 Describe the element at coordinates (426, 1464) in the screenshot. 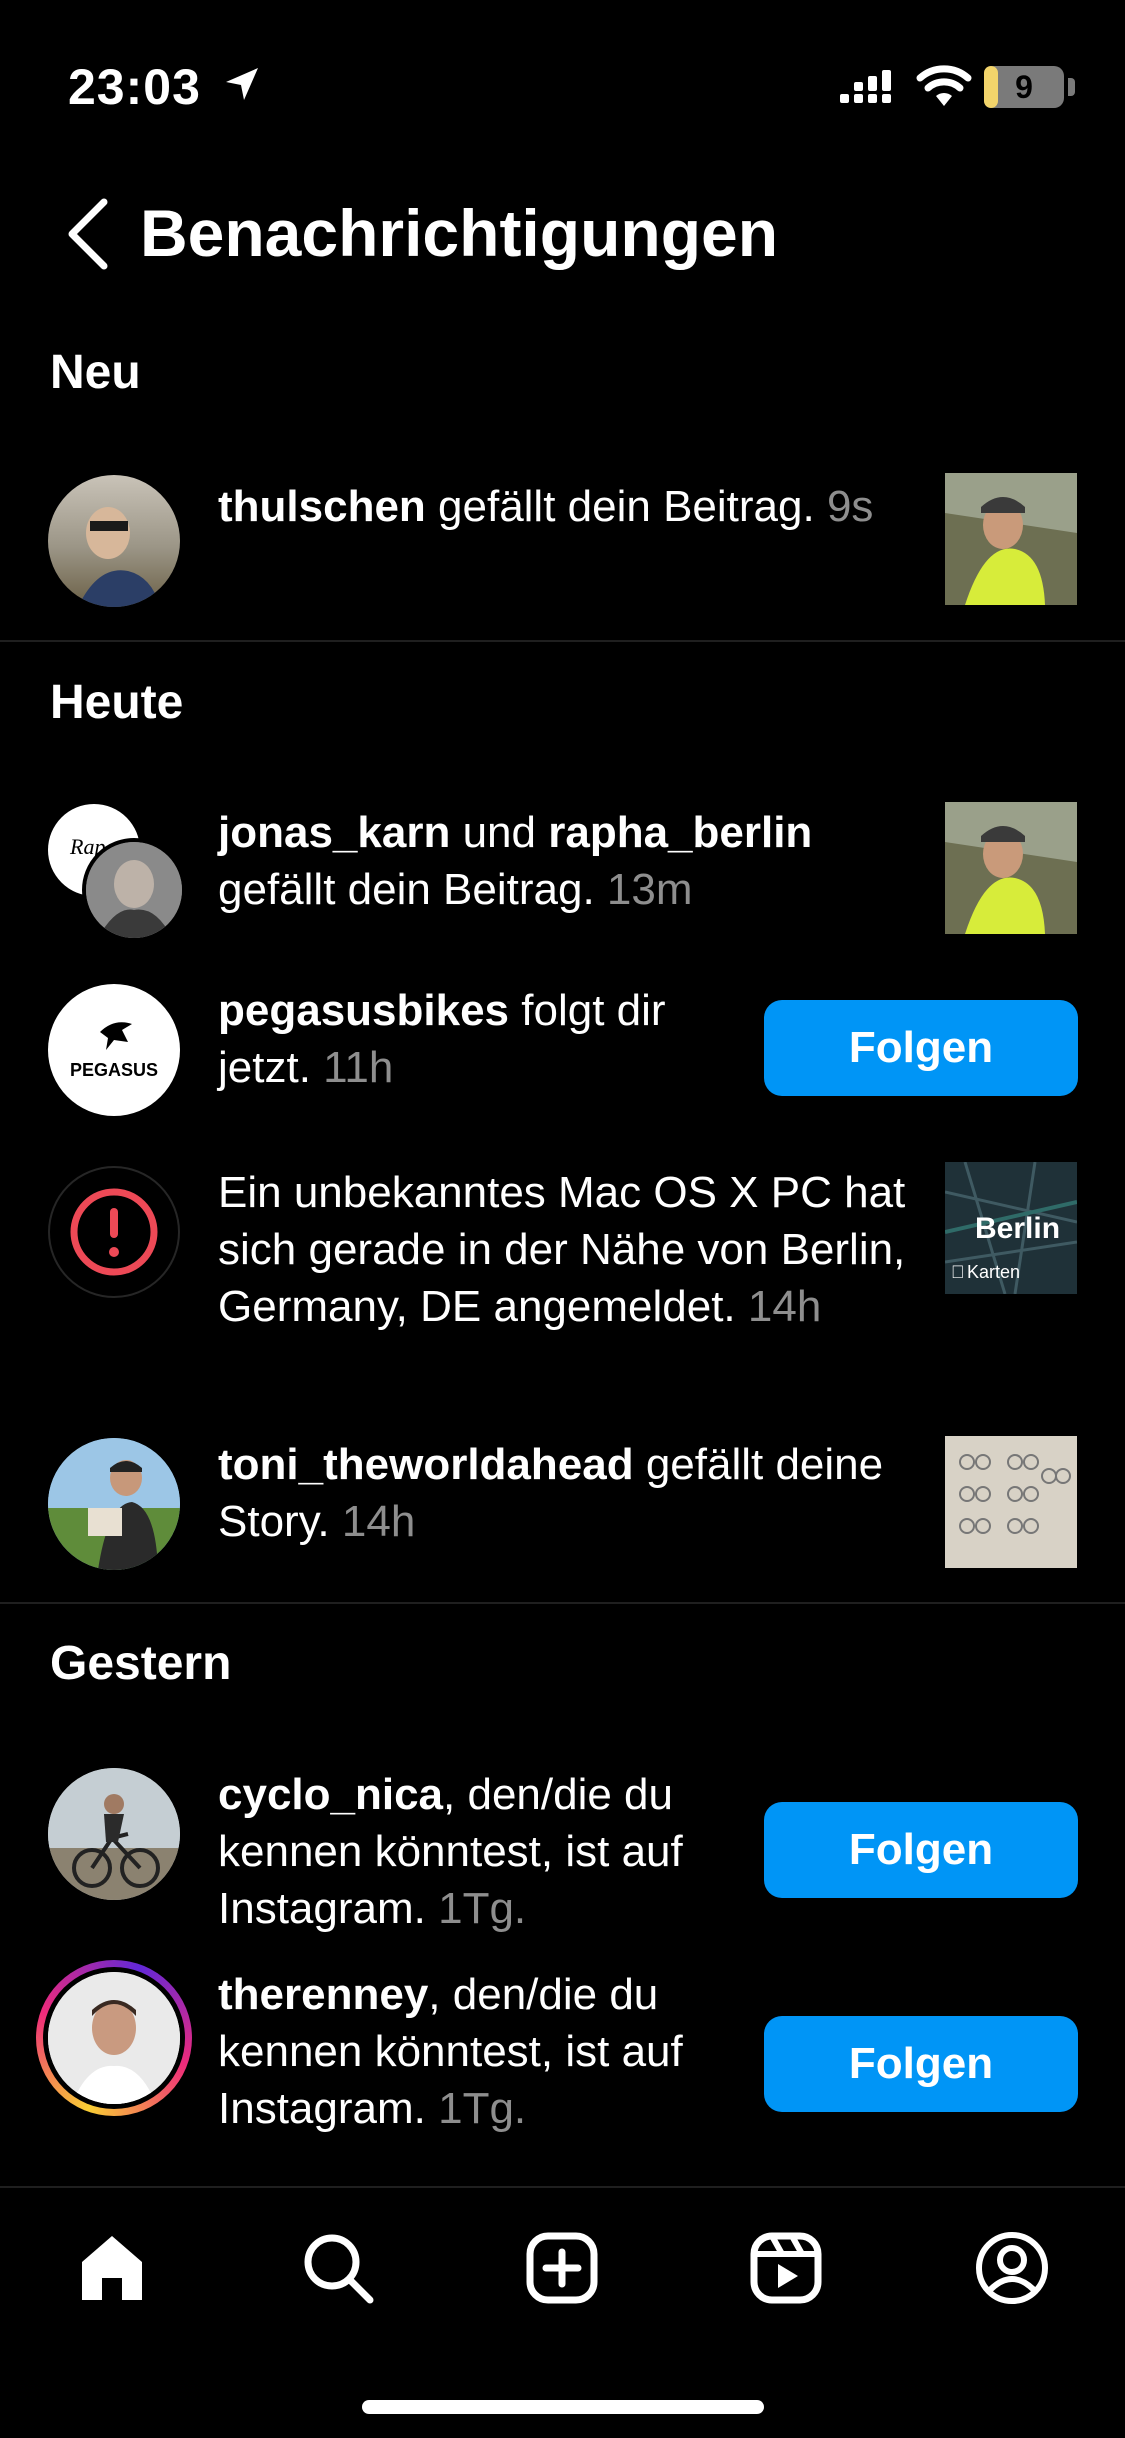

I see `username: toni_theworldahead` at that location.